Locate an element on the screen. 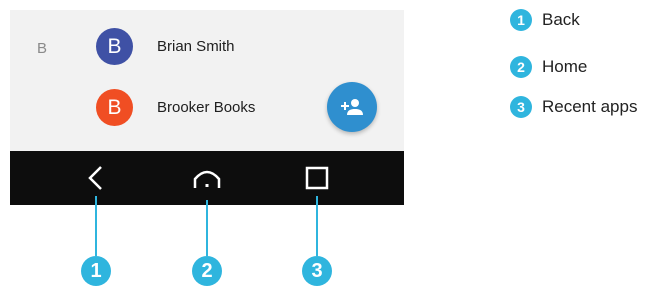 This screenshot has height=308, width=654. legend-label: Back is located at coordinates (561, 19).